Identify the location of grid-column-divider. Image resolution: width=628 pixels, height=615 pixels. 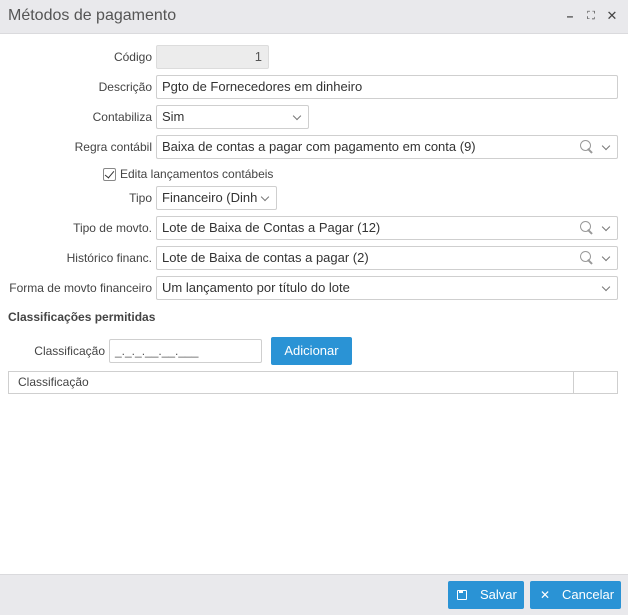
(573, 382).